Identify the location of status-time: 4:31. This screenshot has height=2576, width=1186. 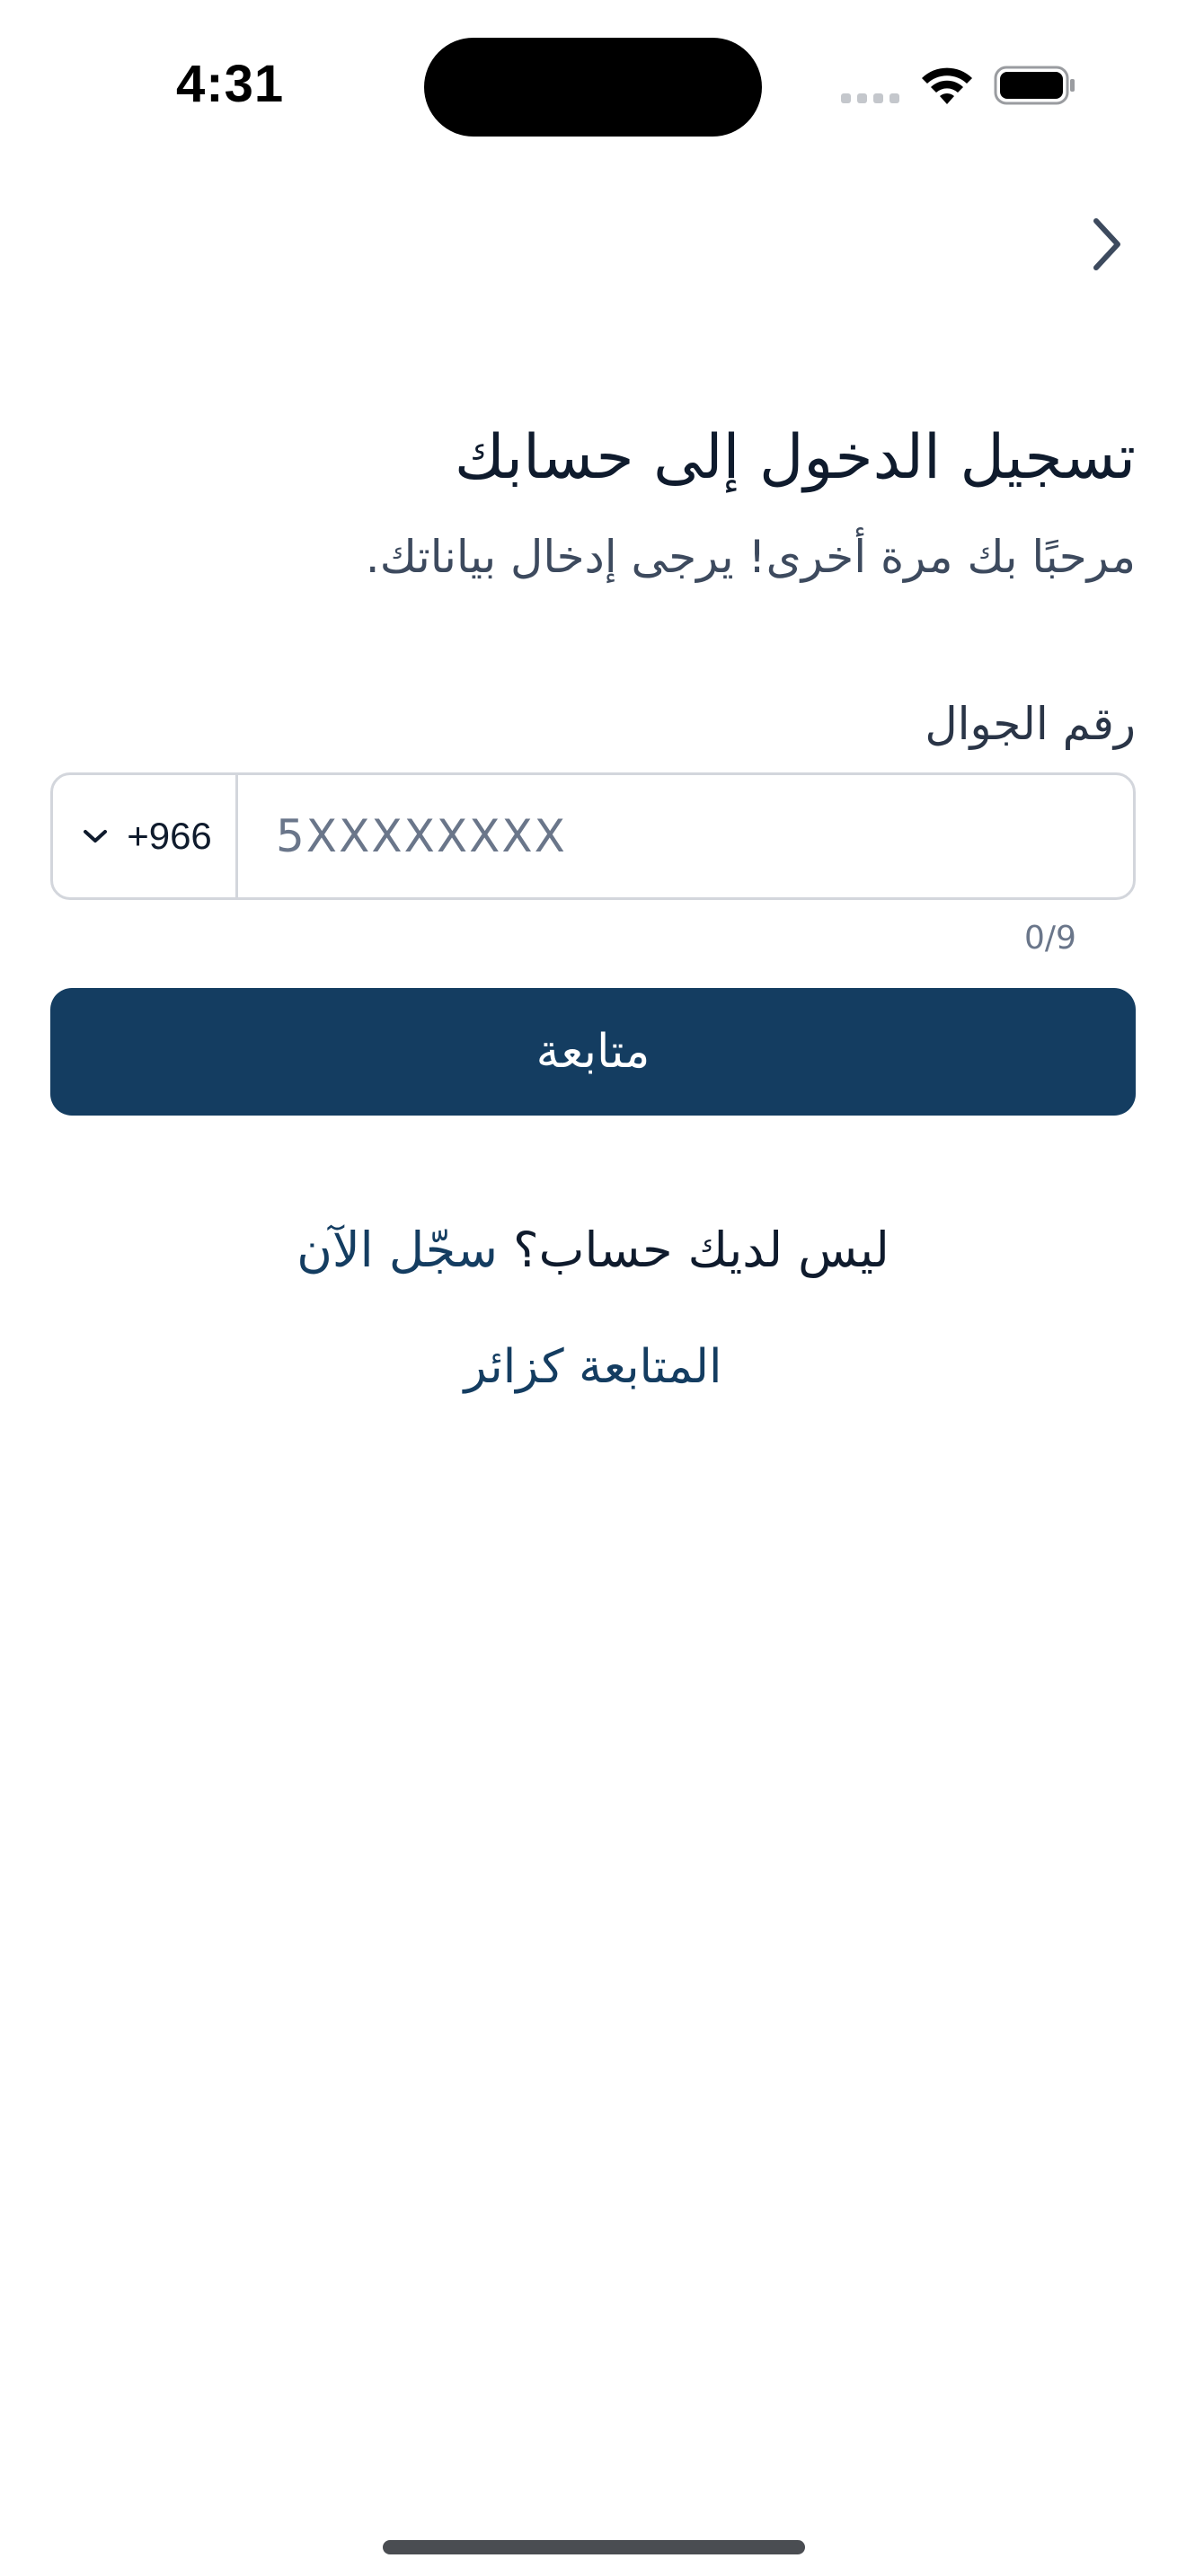
(230, 84).